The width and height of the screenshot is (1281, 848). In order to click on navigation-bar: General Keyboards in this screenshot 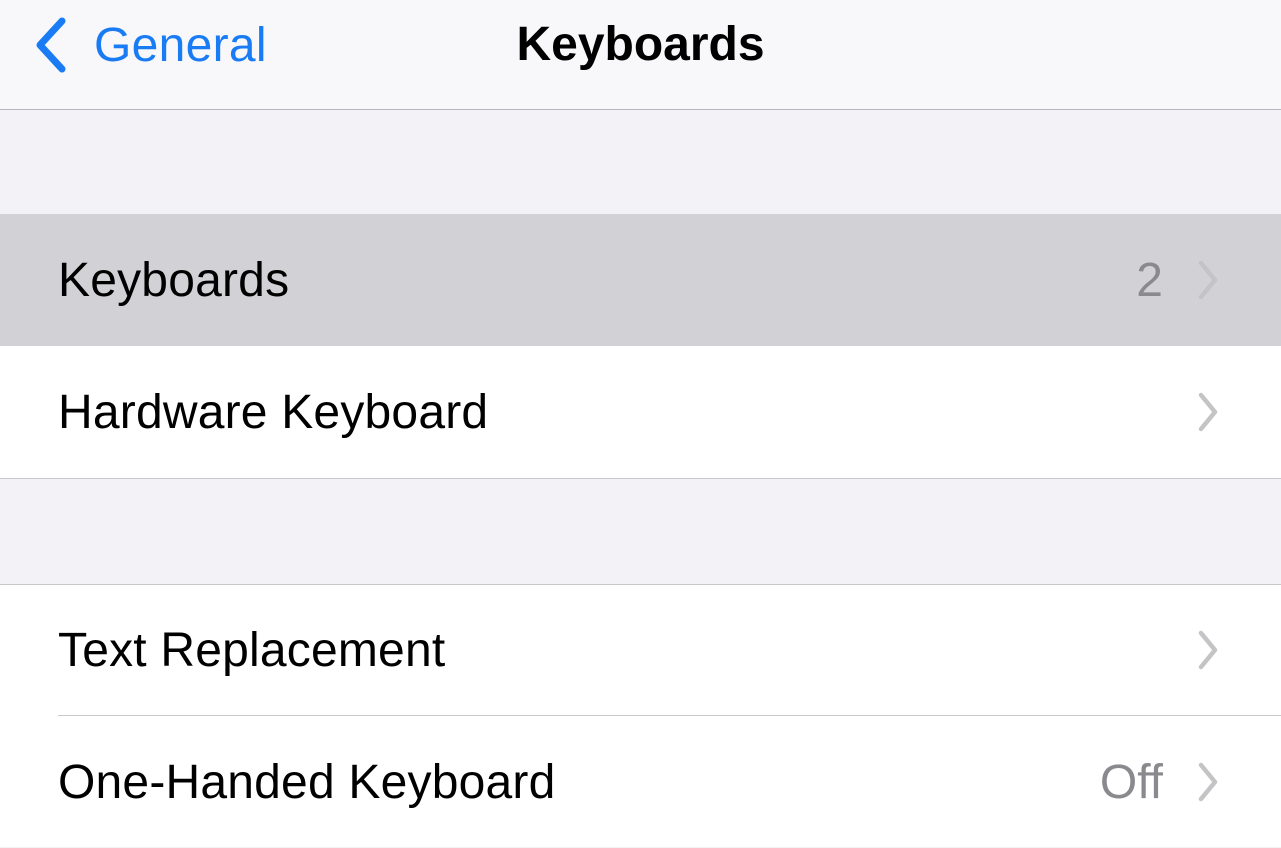, I will do `click(640, 55)`.